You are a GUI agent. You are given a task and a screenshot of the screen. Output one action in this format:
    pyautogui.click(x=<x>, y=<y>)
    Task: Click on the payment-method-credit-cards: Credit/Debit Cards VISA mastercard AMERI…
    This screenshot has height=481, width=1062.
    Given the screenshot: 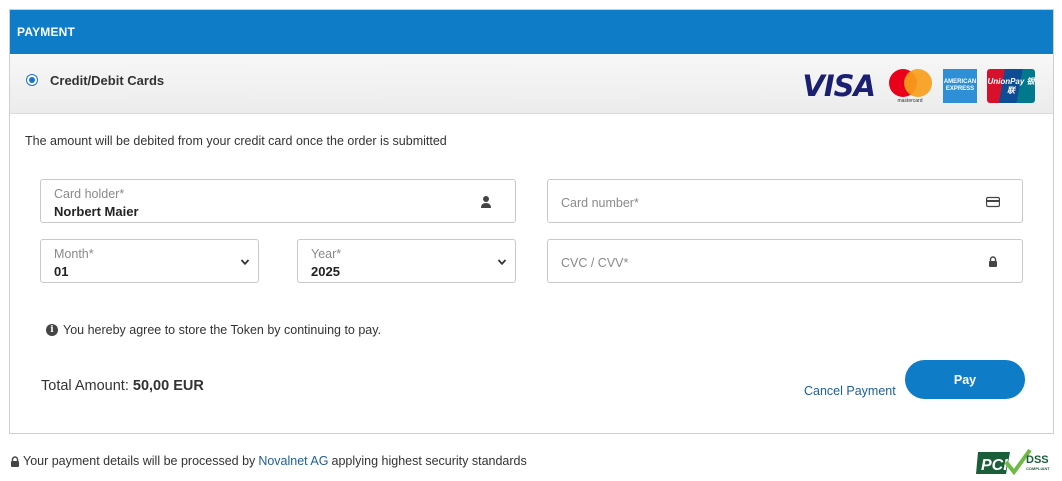 What is the action you would take?
    pyautogui.click(x=531, y=84)
    